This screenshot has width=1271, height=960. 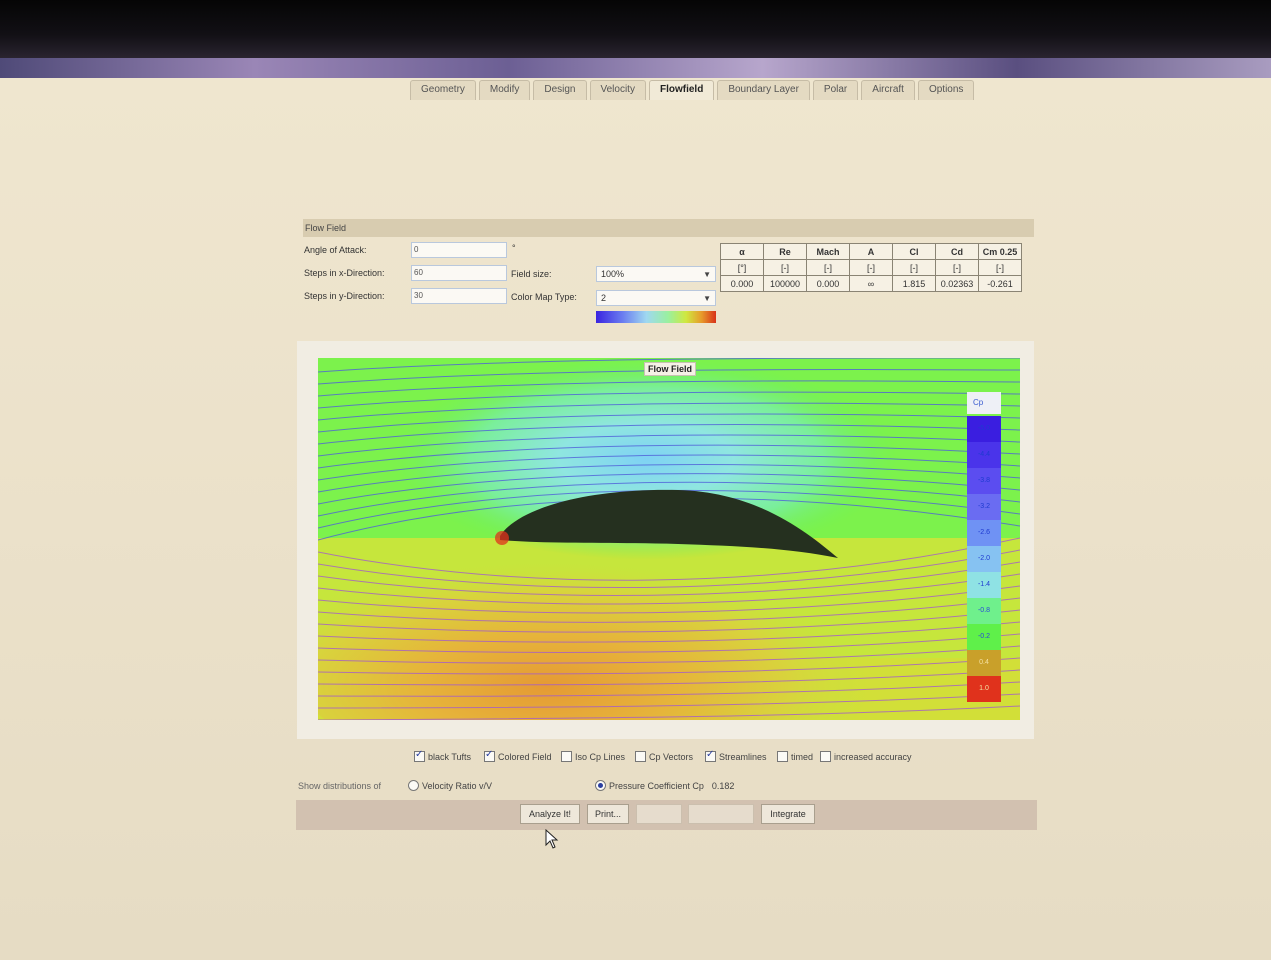 I want to click on integrate-button: Integrate, so click(x=788, y=814).